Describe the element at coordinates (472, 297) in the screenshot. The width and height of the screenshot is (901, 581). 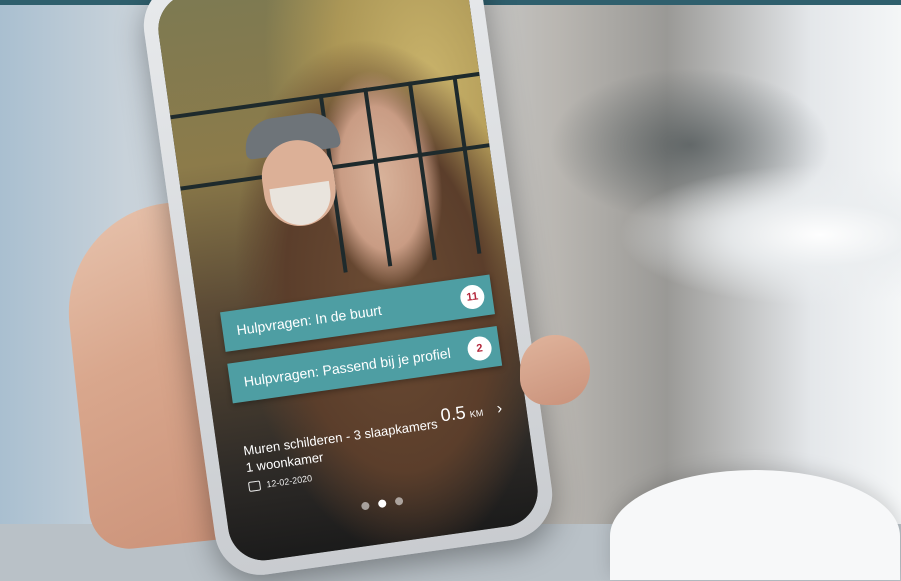
I see `count-badge: 11` at that location.